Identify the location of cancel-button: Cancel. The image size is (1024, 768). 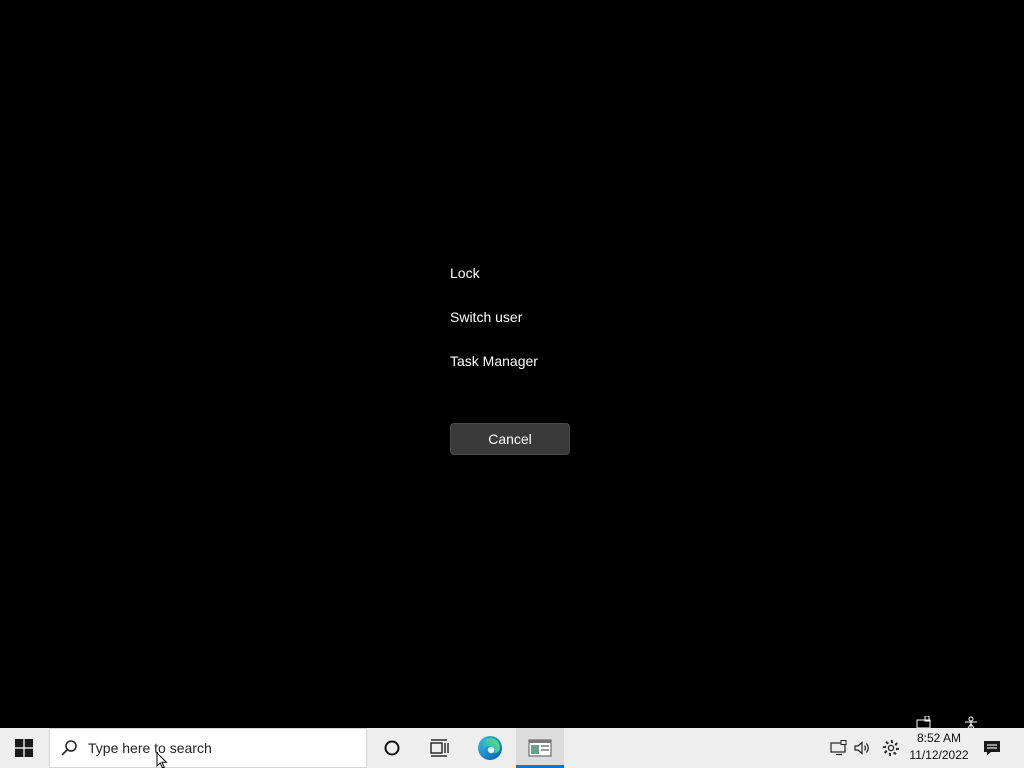
(510, 439).